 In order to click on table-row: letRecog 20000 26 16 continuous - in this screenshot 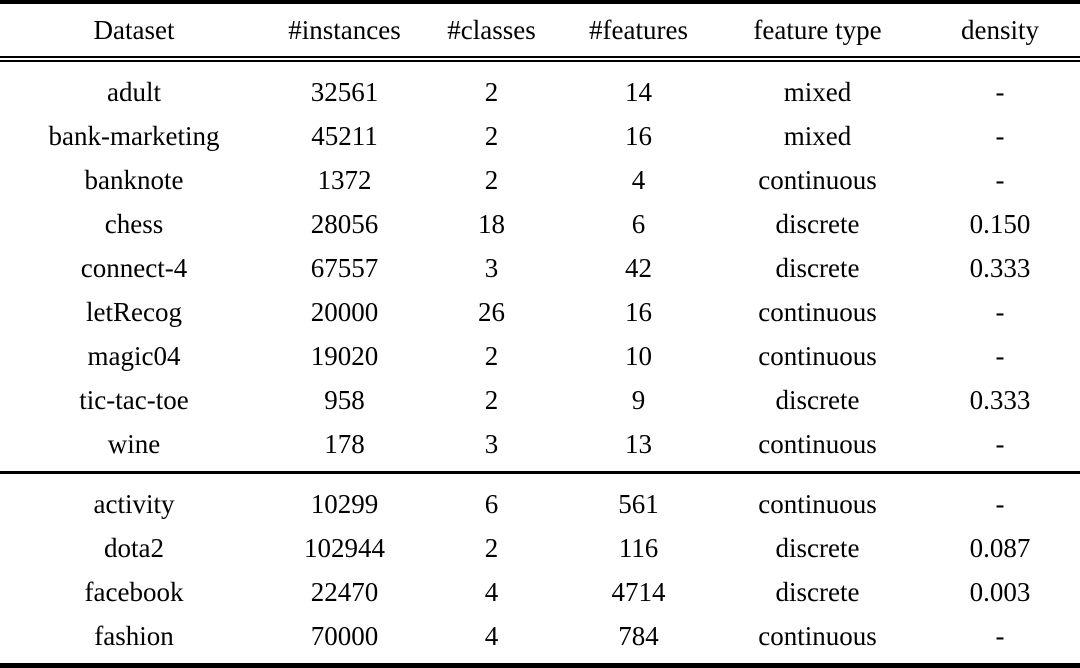, I will do `click(540, 312)`.